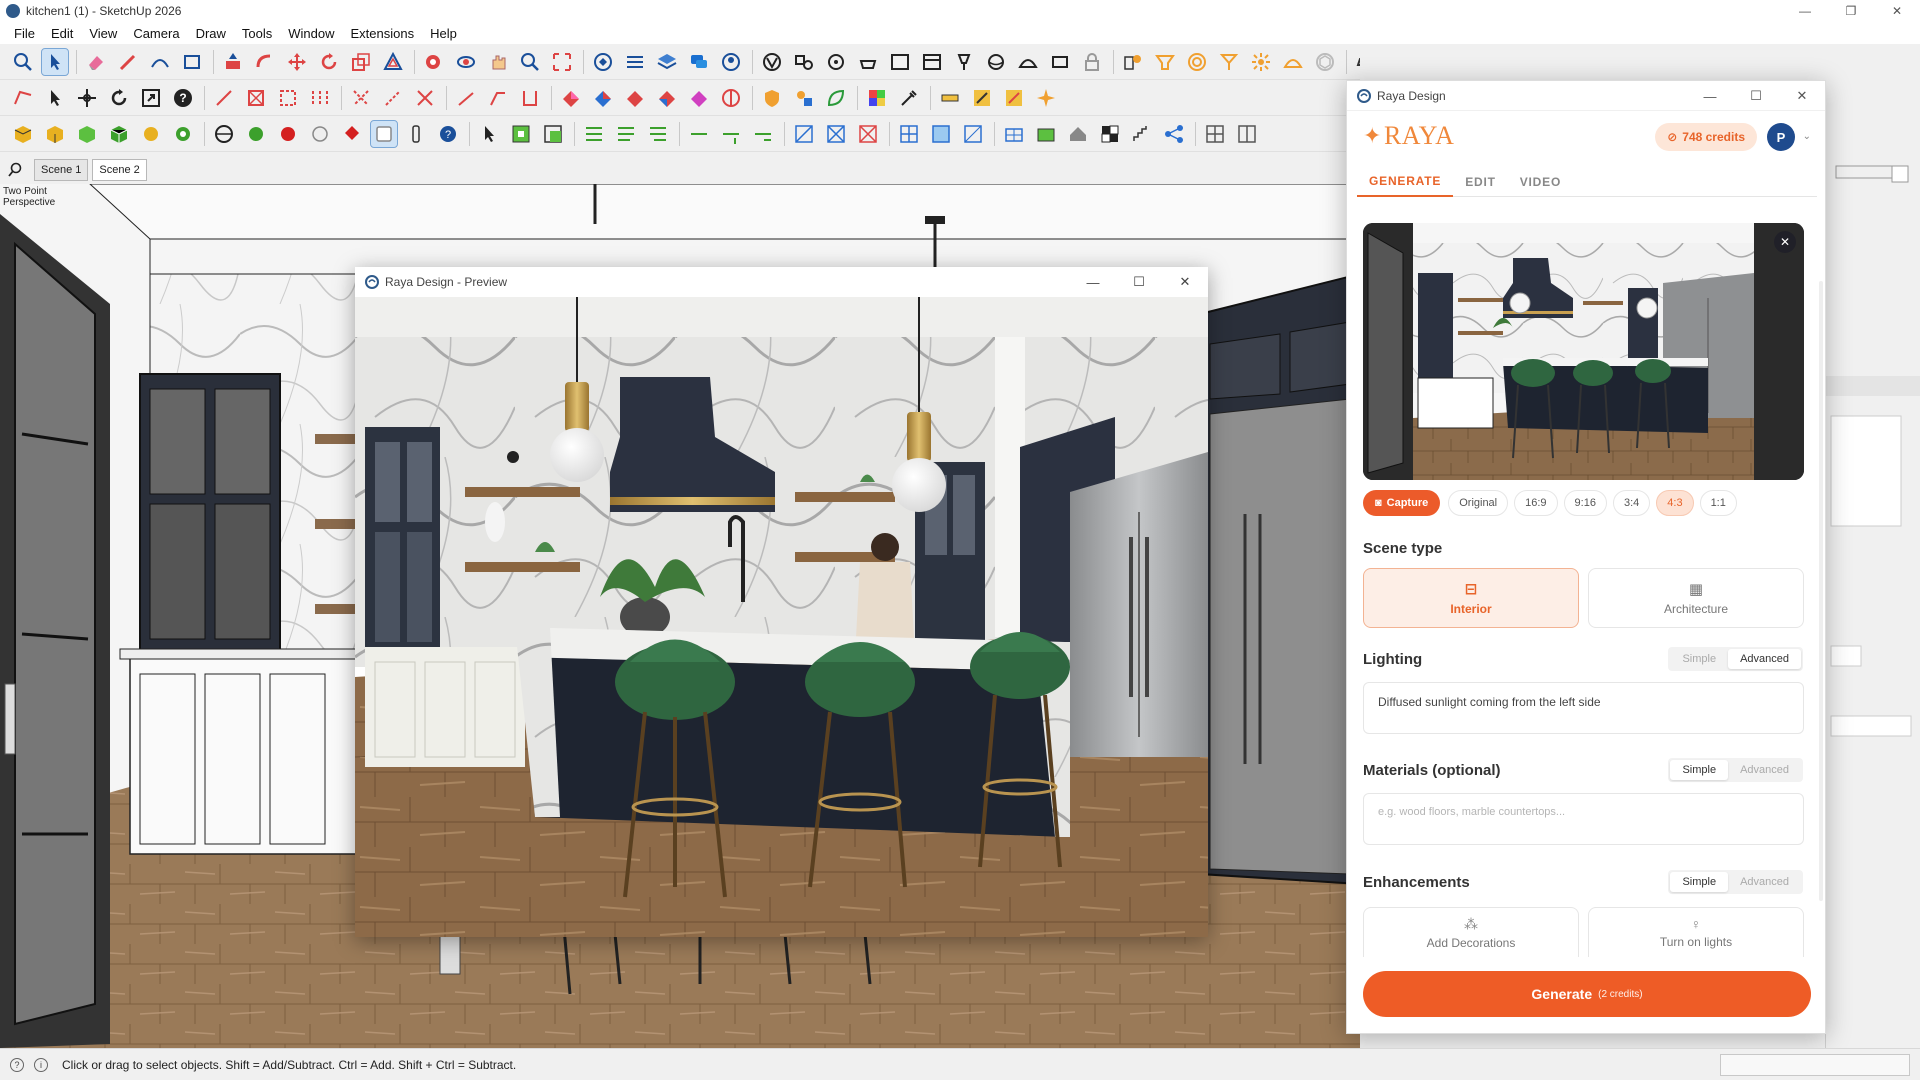  I want to click on preview-close-button: ✕, so click(1185, 282).